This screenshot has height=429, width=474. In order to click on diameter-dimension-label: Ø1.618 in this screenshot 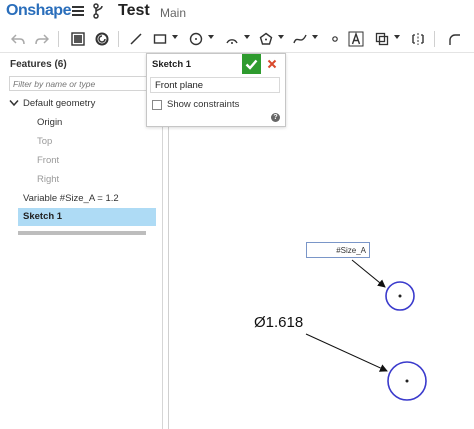, I will do `click(278, 322)`.